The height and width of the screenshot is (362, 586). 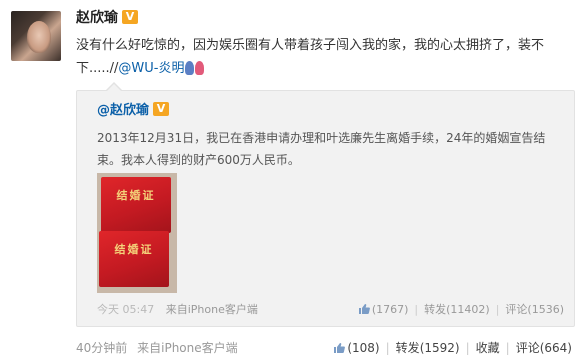 I want to click on post-author: 赵欣瑜 V, so click(x=107, y=18).